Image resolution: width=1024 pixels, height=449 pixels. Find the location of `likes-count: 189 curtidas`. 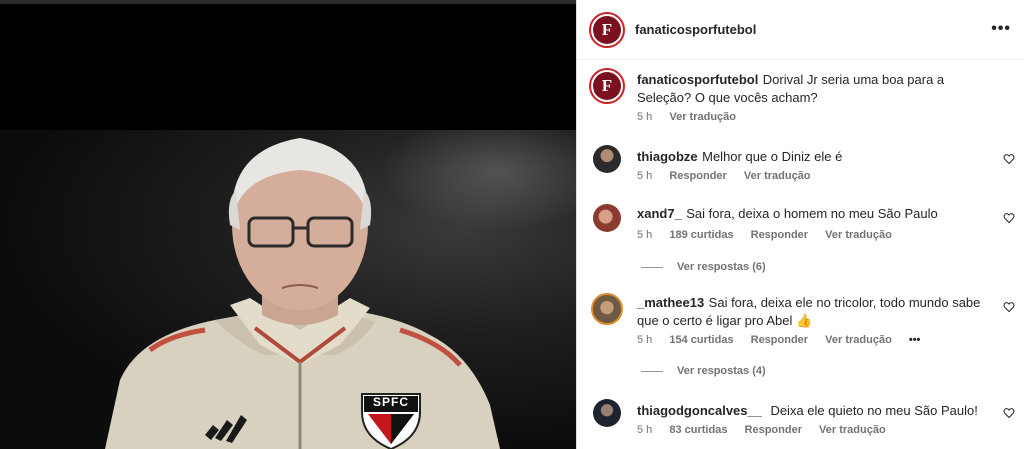

likes-count: 189 curtidas is located at coordinates (701, 235).